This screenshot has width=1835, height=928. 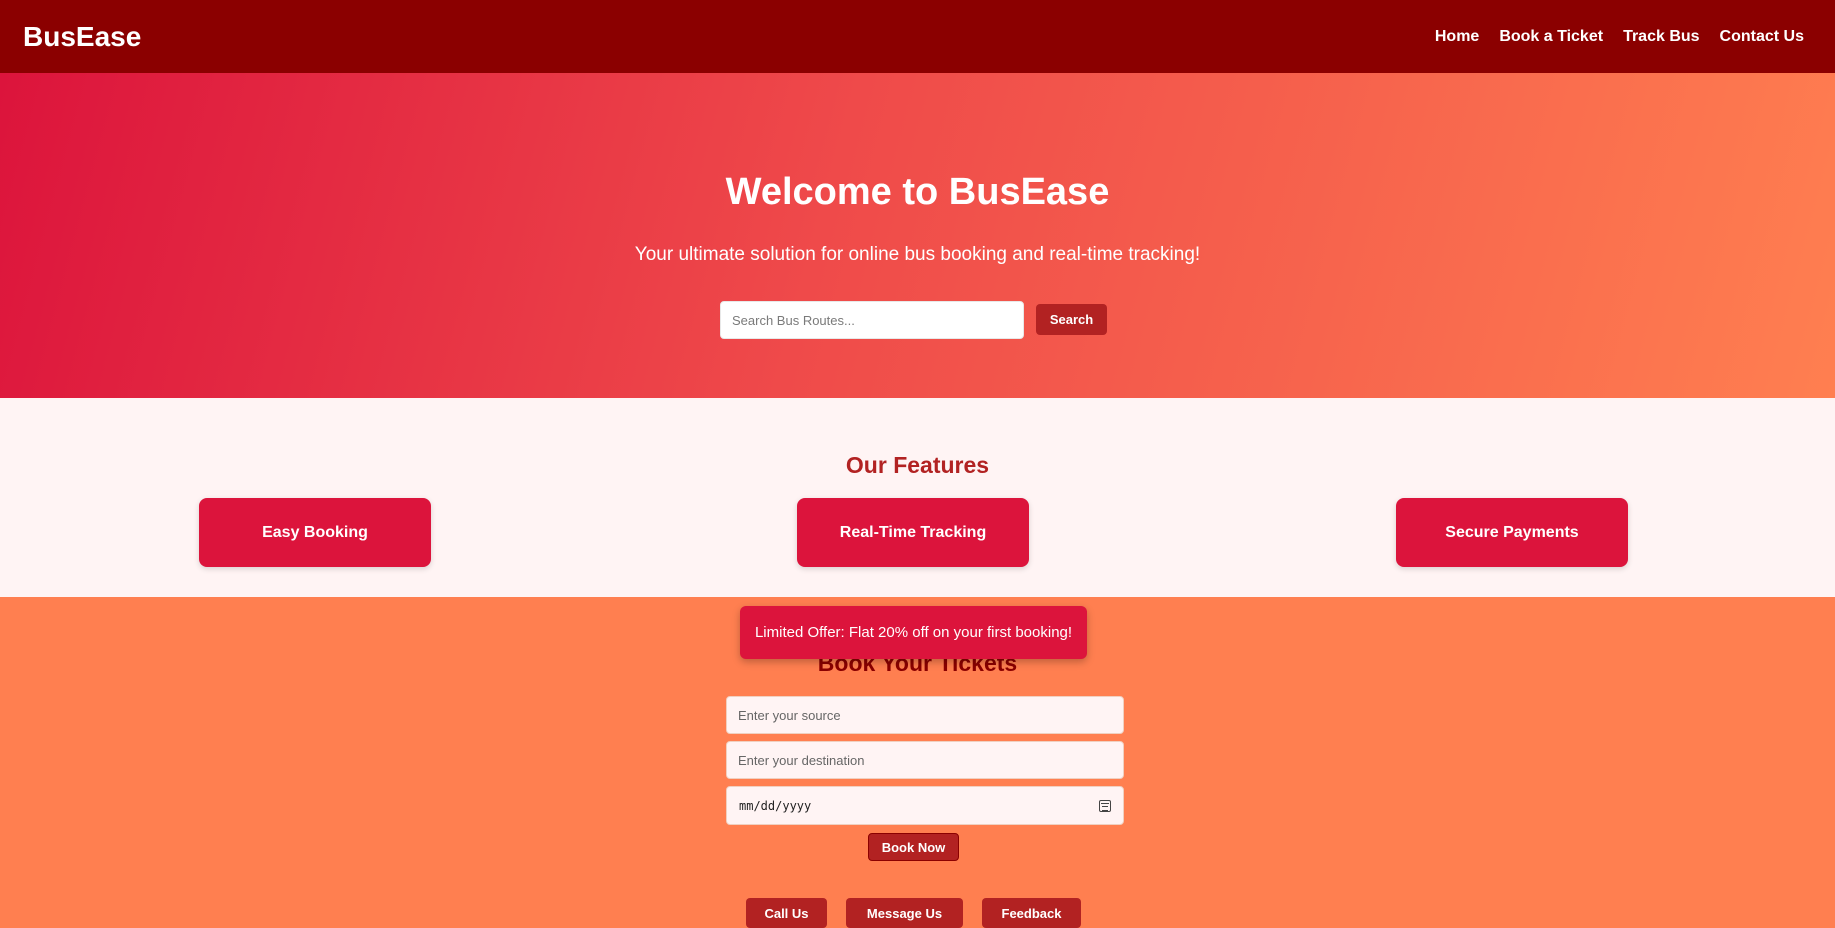 I want to click on feature-card-real-time-tracking: Real-Time Tracking, so click(x=913, y=532).